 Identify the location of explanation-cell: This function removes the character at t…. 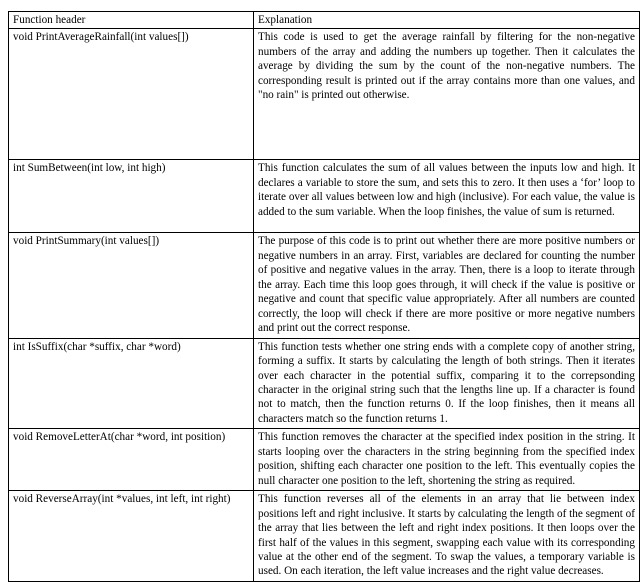
(446, 460).